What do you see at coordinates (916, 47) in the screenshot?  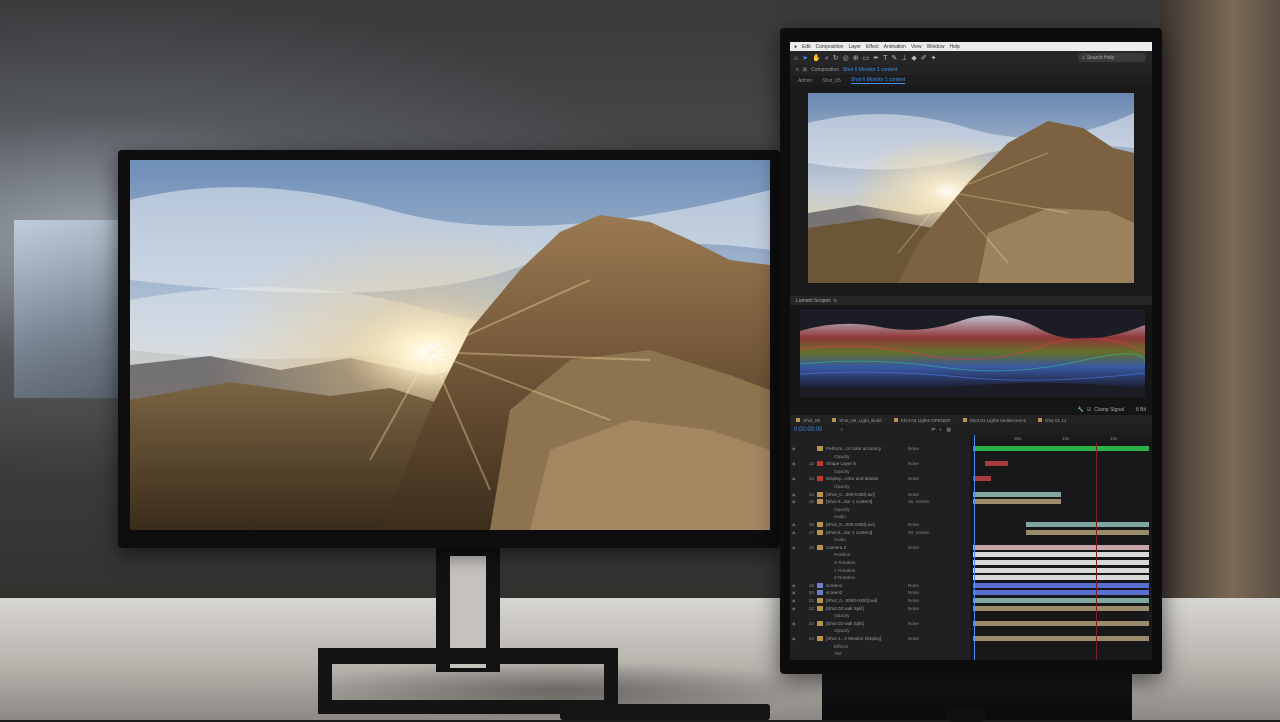 I see `menu-view: View` at bounding box center [916, 47].